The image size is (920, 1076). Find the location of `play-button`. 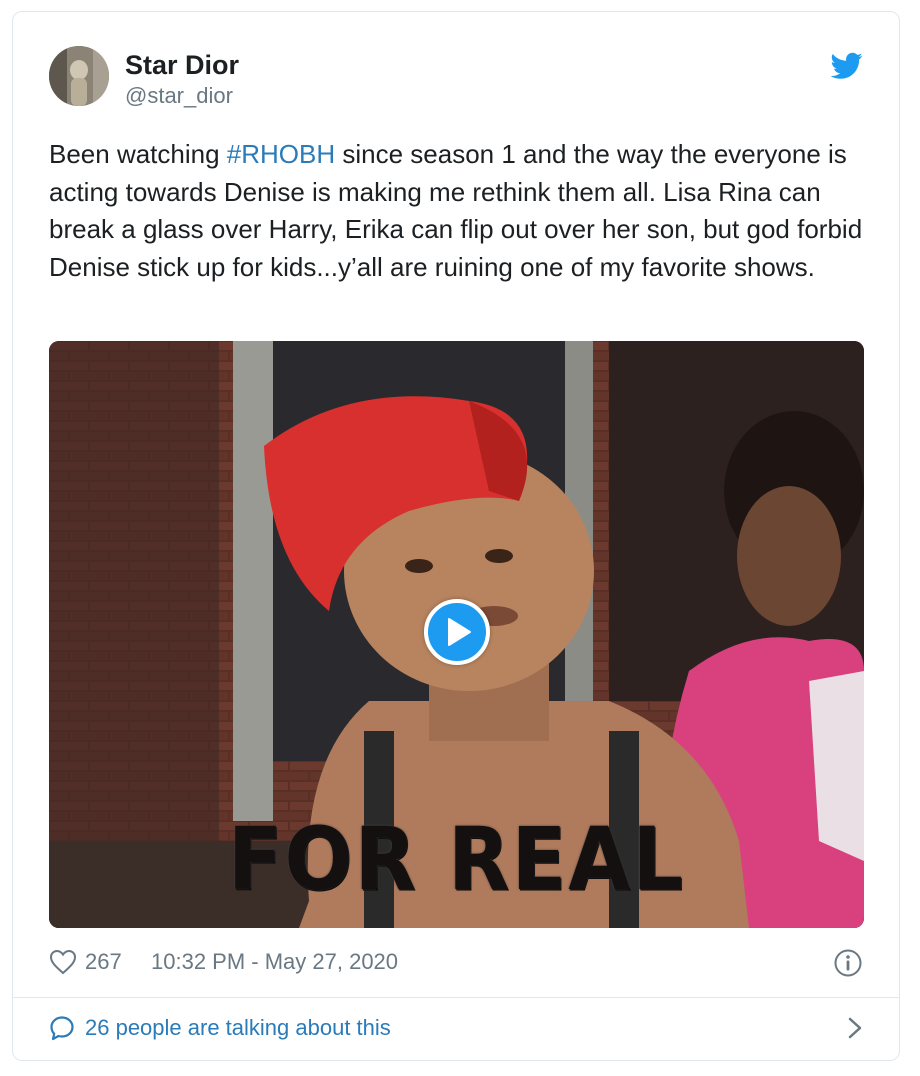

play-button is located at coordinates (457, 632).